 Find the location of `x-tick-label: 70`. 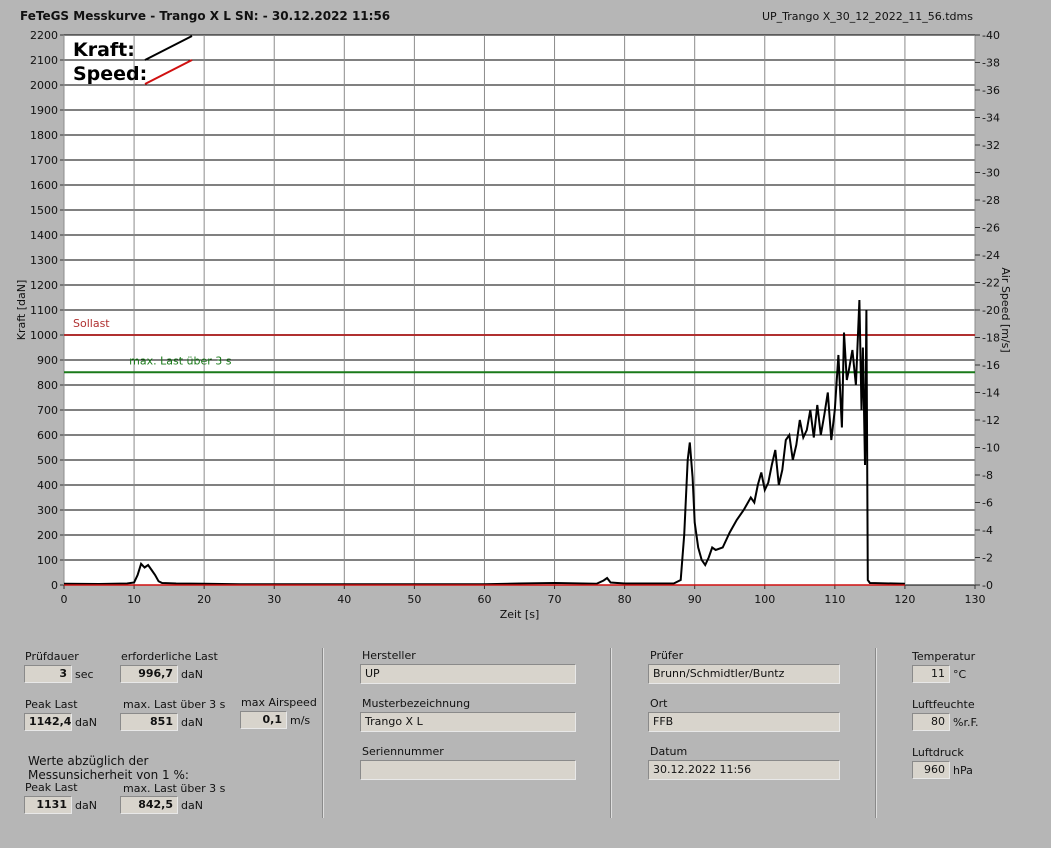

x-tick-label: 70 is located at coordinates (555, 599).